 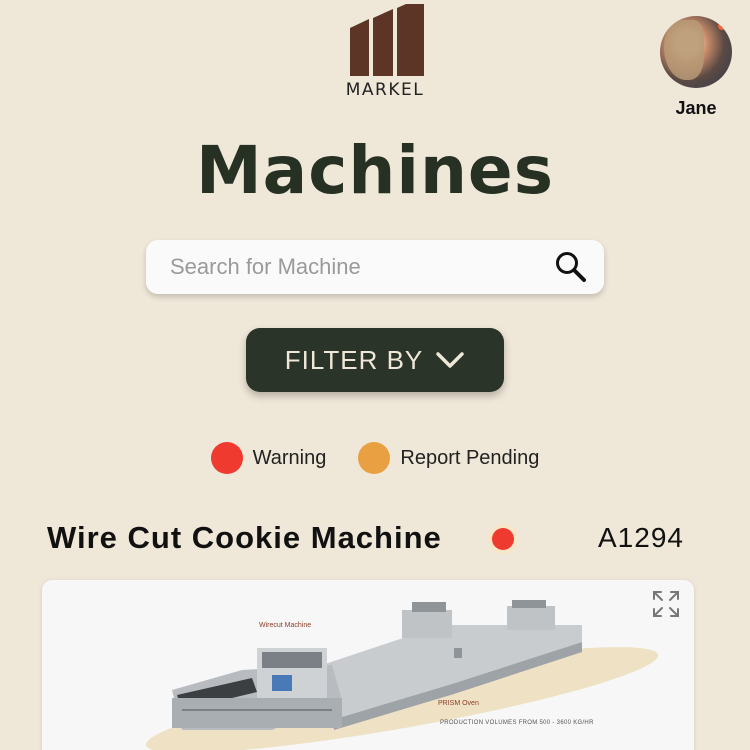 What do you see at coordinates (385, 90) in the screenshot?
I see `brand-name: MARKEL` at bounding box center [385, 90].